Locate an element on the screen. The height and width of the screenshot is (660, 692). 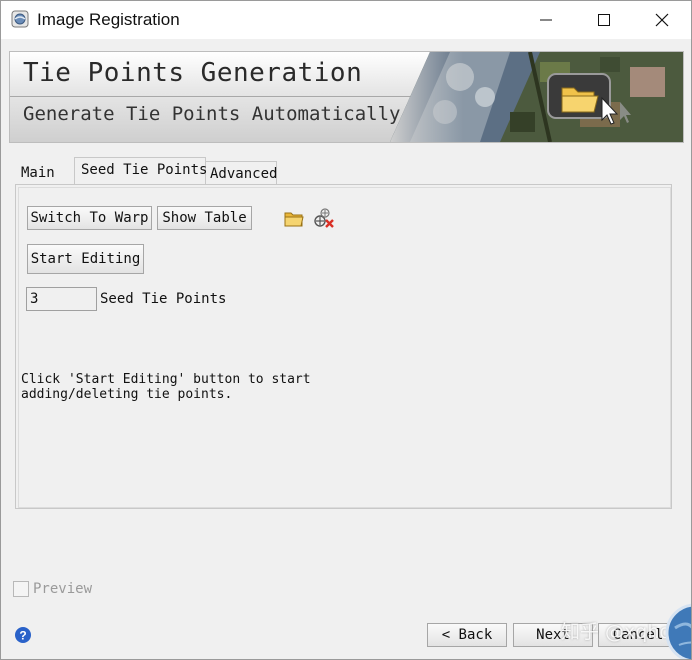
close-button is located at coordinates (662, 20).